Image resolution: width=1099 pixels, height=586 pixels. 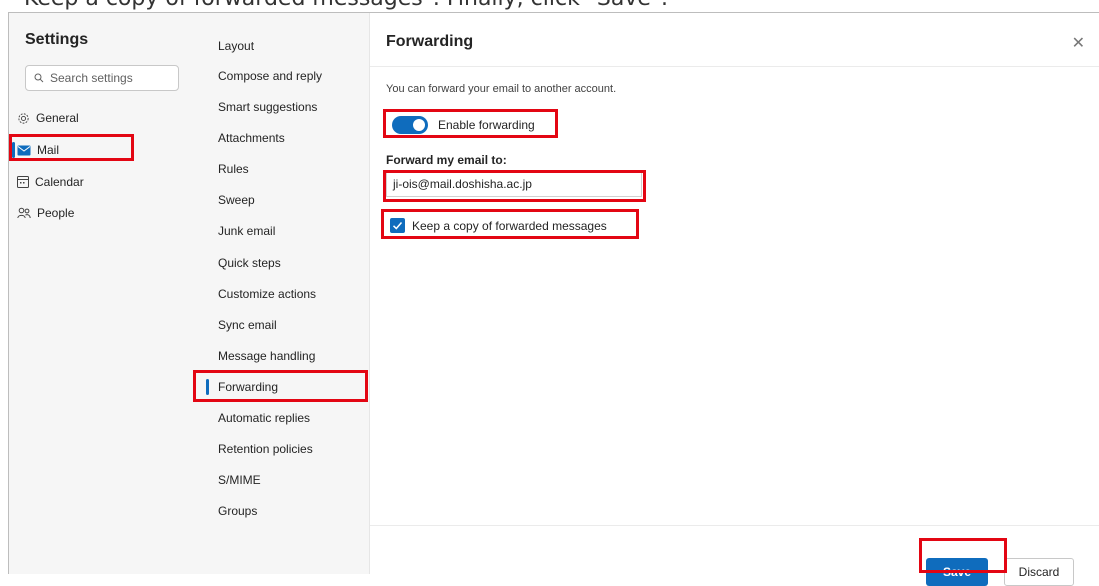 I want to click on category-label: People, so click(x=56, y=213).